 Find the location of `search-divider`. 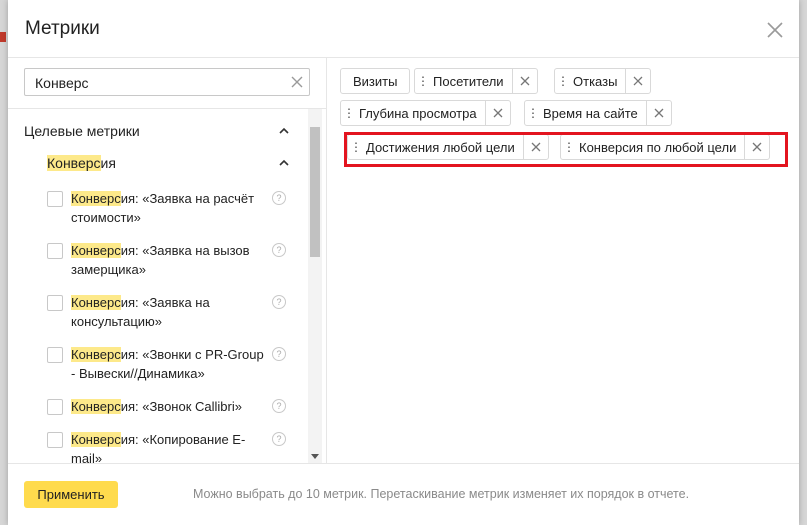

search-divider is located at coordinates (167, 108).